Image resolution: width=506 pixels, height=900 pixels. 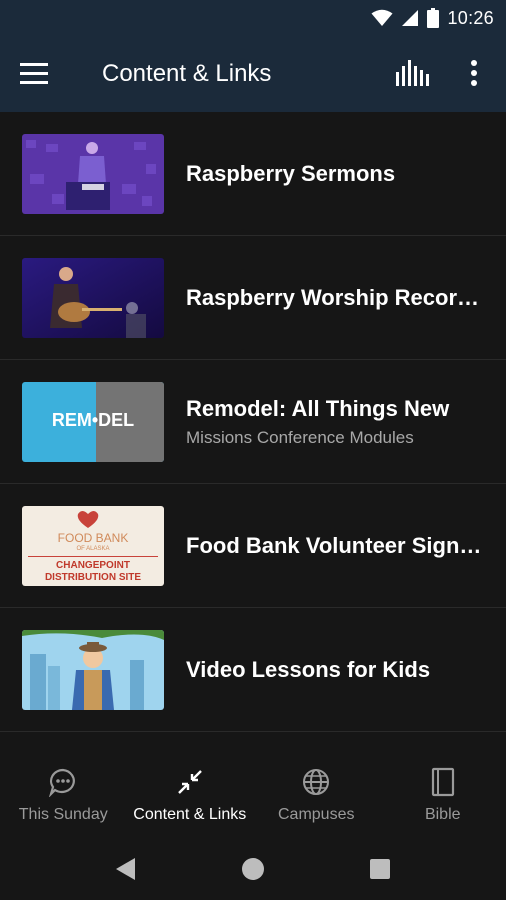 What do you see at coordinates (291, 173) in the screenshot?
I see `item-title: Raspberry Sermons` at bounding box center [291, 173].